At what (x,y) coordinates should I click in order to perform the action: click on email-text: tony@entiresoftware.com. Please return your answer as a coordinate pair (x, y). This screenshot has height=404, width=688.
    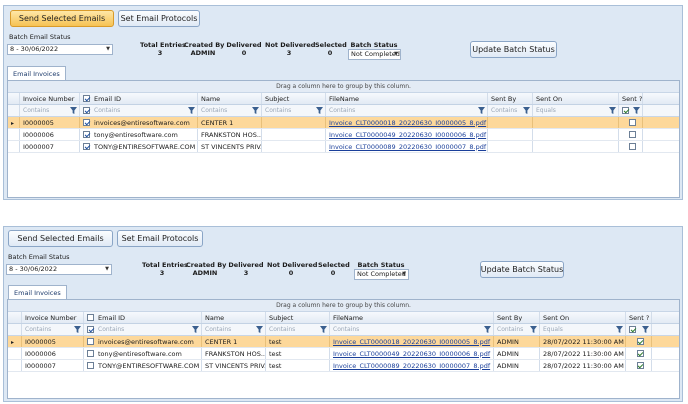
    Looking at the image, I should click on (140, 353).